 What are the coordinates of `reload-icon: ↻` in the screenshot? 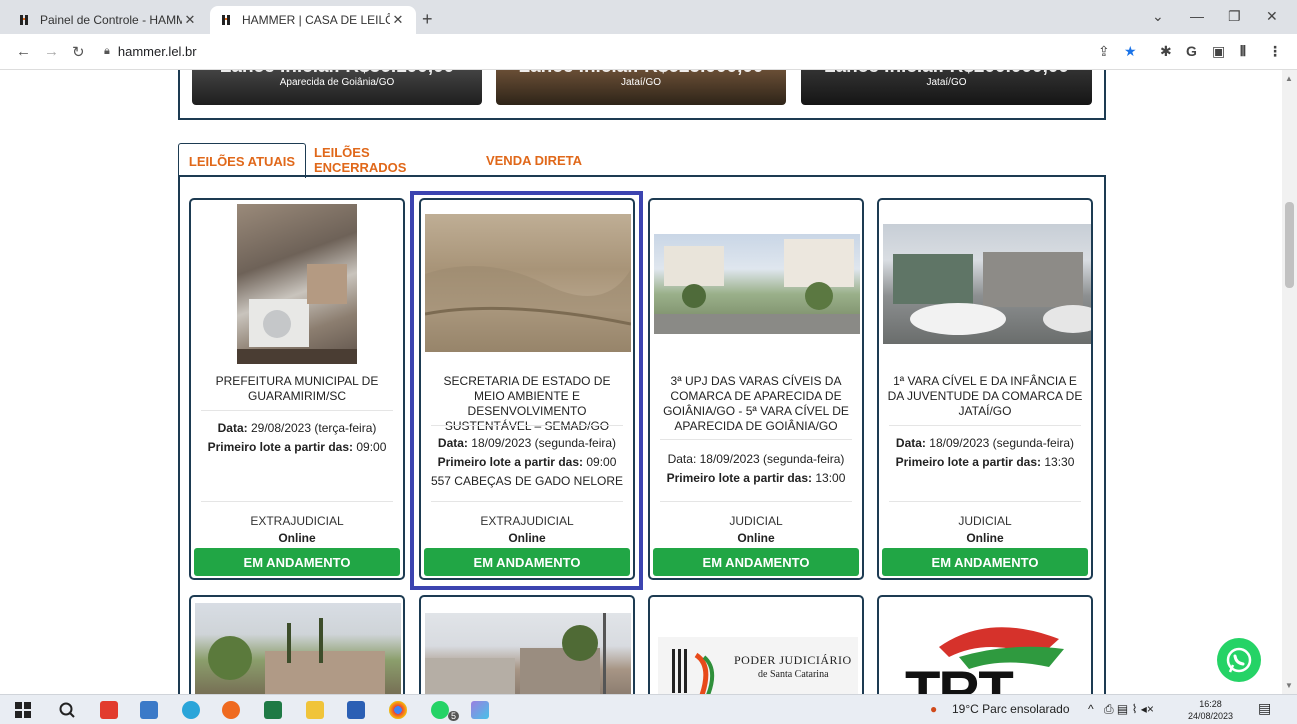 It's located at (78, 52).